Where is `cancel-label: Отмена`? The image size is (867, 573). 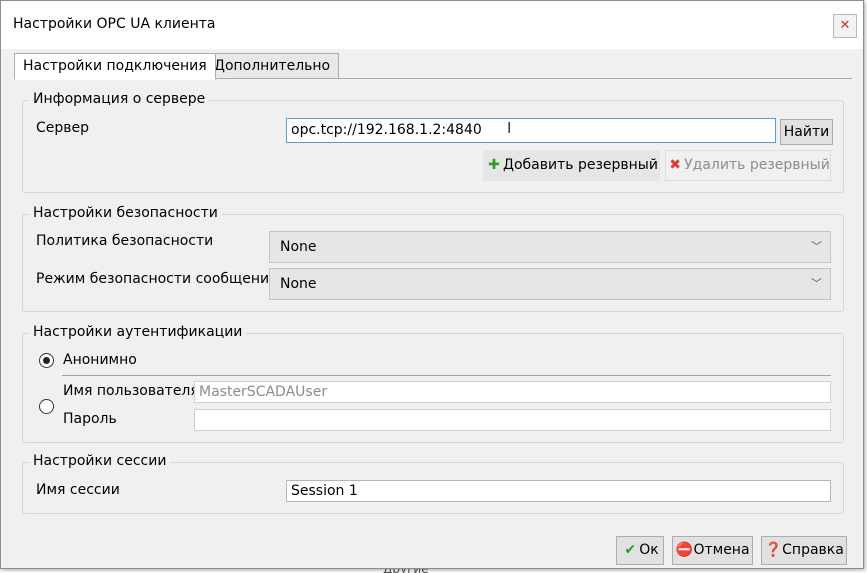 cancel-label: Отмена is located at coordinates (721, 550).